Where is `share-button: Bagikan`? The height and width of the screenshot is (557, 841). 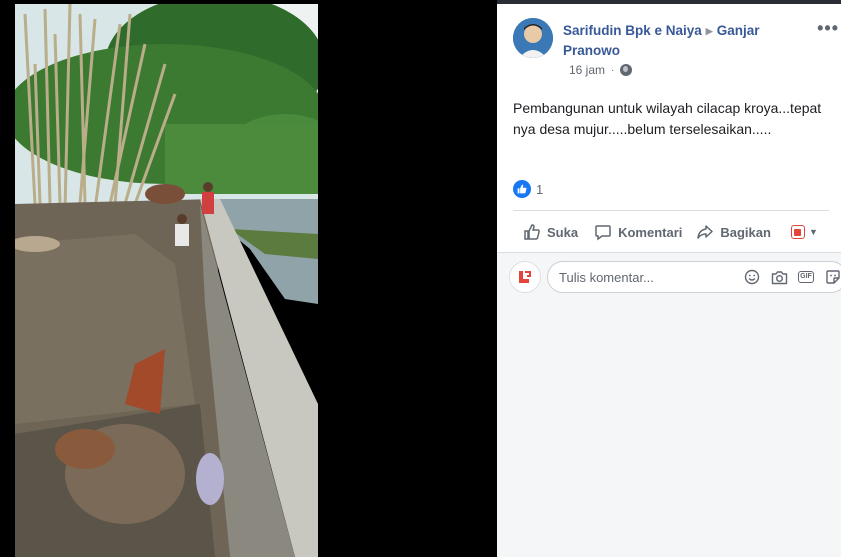 share-button: Bagikan is located at coordinates (733, 232).